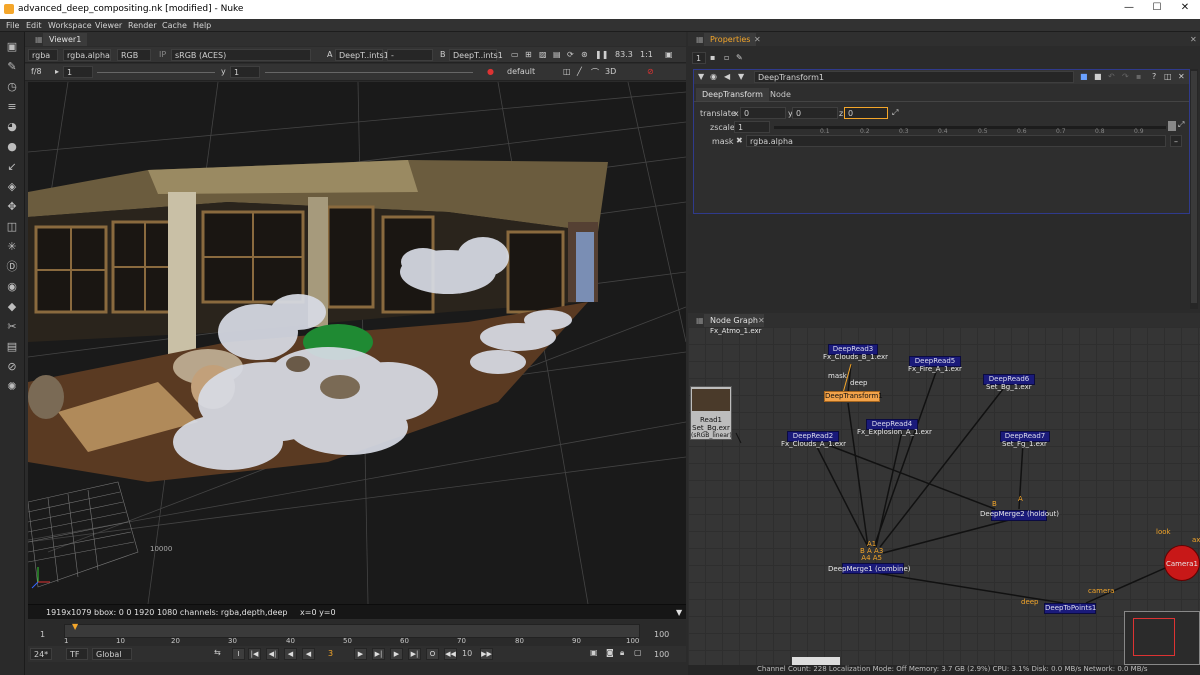 The image size is (1200, 675). Describe the element at coordinates (12, 147) in the screenshot. I see `filter-icon: ●` at that location.